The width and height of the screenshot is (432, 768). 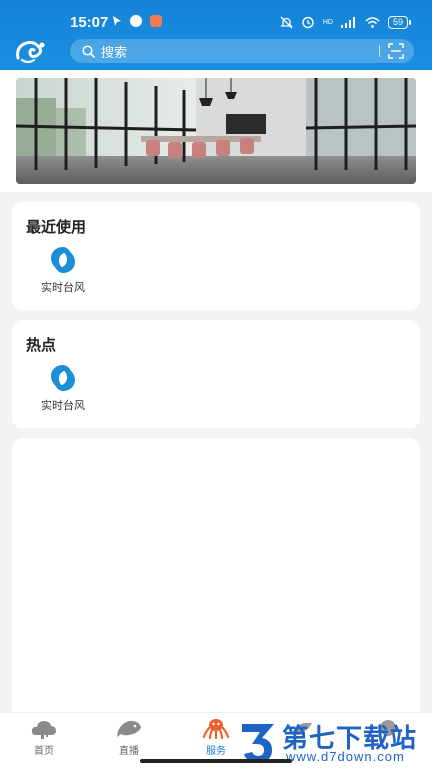 I want to click on network-type: HD, so click(x=327, y=22).